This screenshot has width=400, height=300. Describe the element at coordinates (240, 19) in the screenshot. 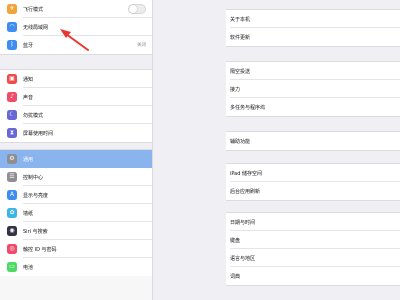

I see `row-label: 关于本机` at that location.